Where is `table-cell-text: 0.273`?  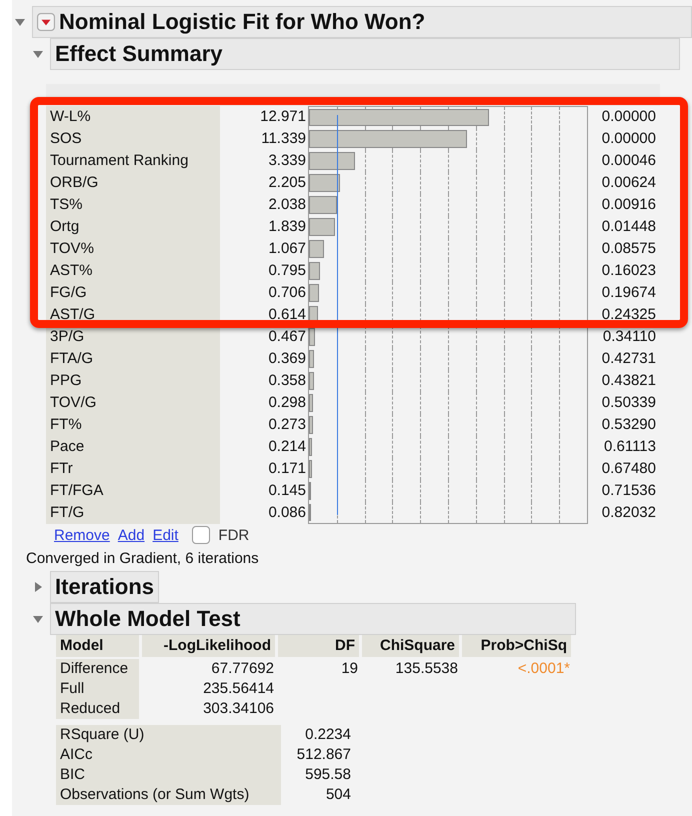 table-cell-text: 0.273 is located at coordinates (287, 425).